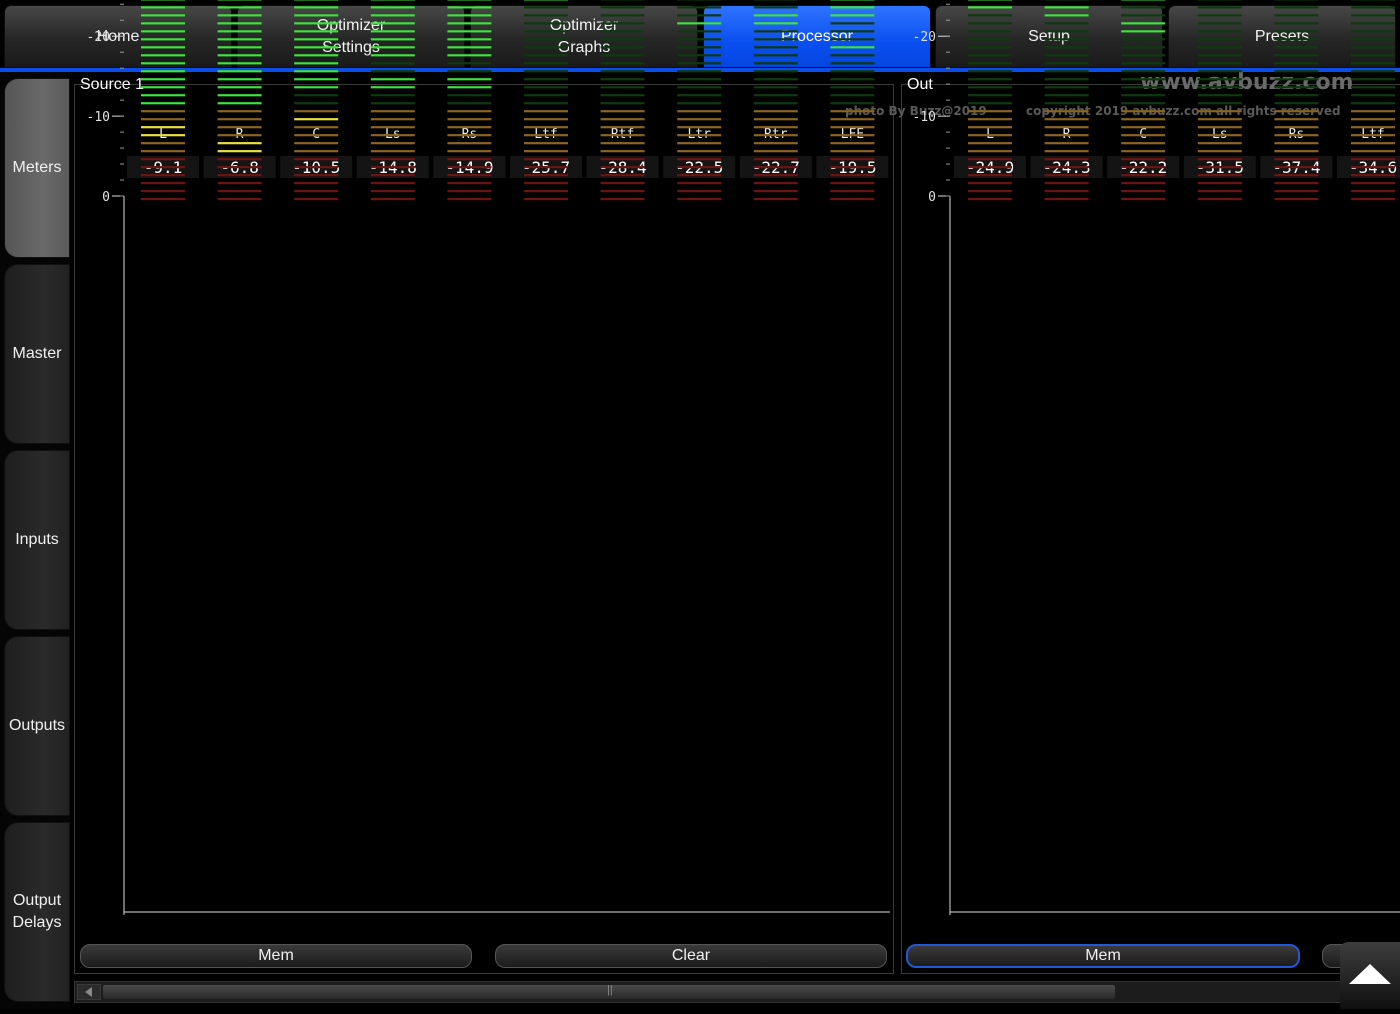 The width and height of the screenshot is (1400, 1014). I want to click on sidebar-item-label: Master, so click(37, 354).